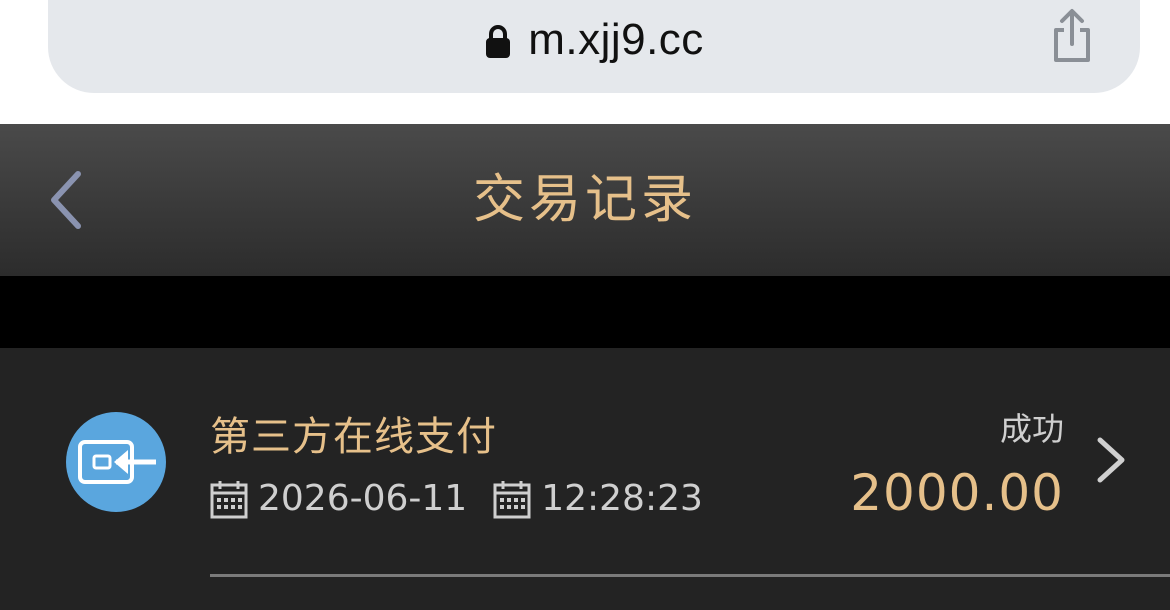 The image size is (1170, 610). What do you see at coordinates (1031, 429) in the screenshot?
I see `status-badge: 成功` at bounding box center [1031, 429].